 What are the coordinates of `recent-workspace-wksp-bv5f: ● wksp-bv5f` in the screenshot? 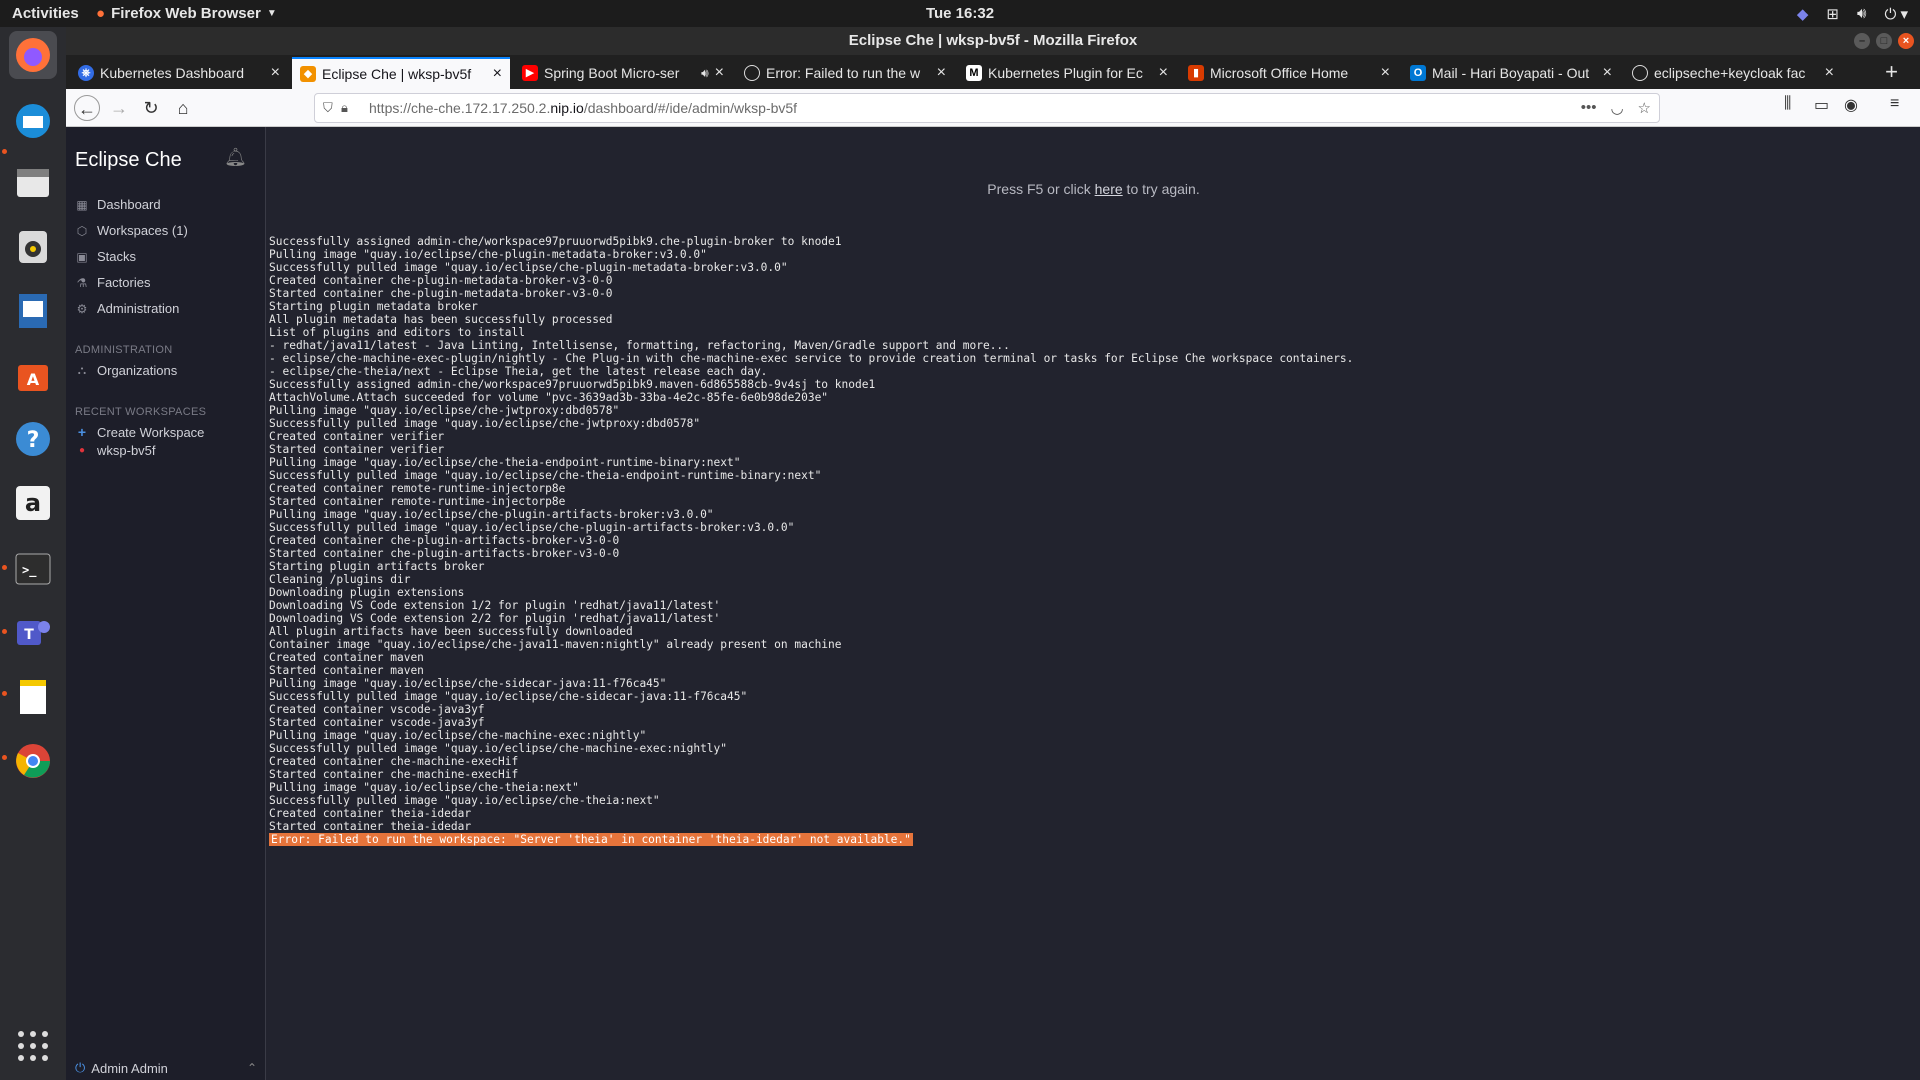 It's located at (115, 450).